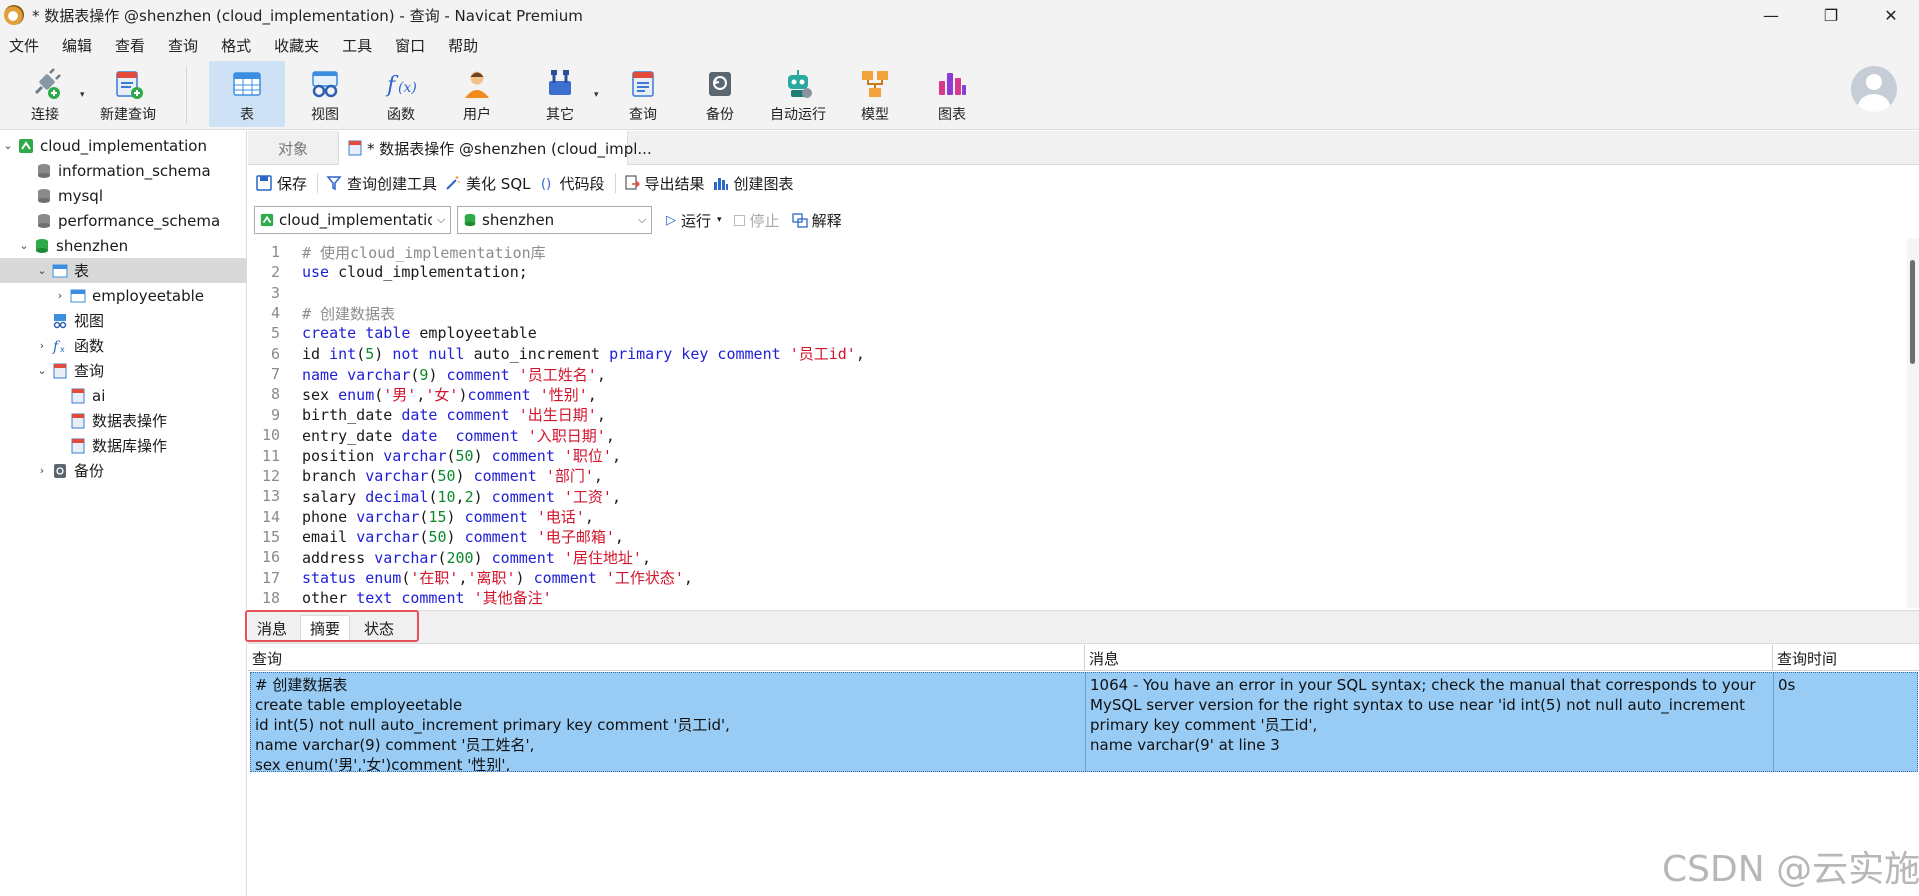 The height and width of the screenshot is (896, 1919). What do you see at coordinates (123, 245) in the screenshot?
I see `tree-db-shenzhen: ⌄ shenzhen` at bounding box center [123, 245].